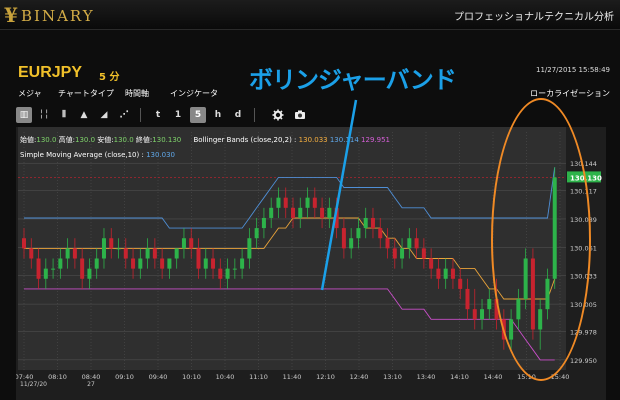  Describe the element at coordinates (583, 192) in the screenshot. I see `y-tick-label: 130.117` at that location.